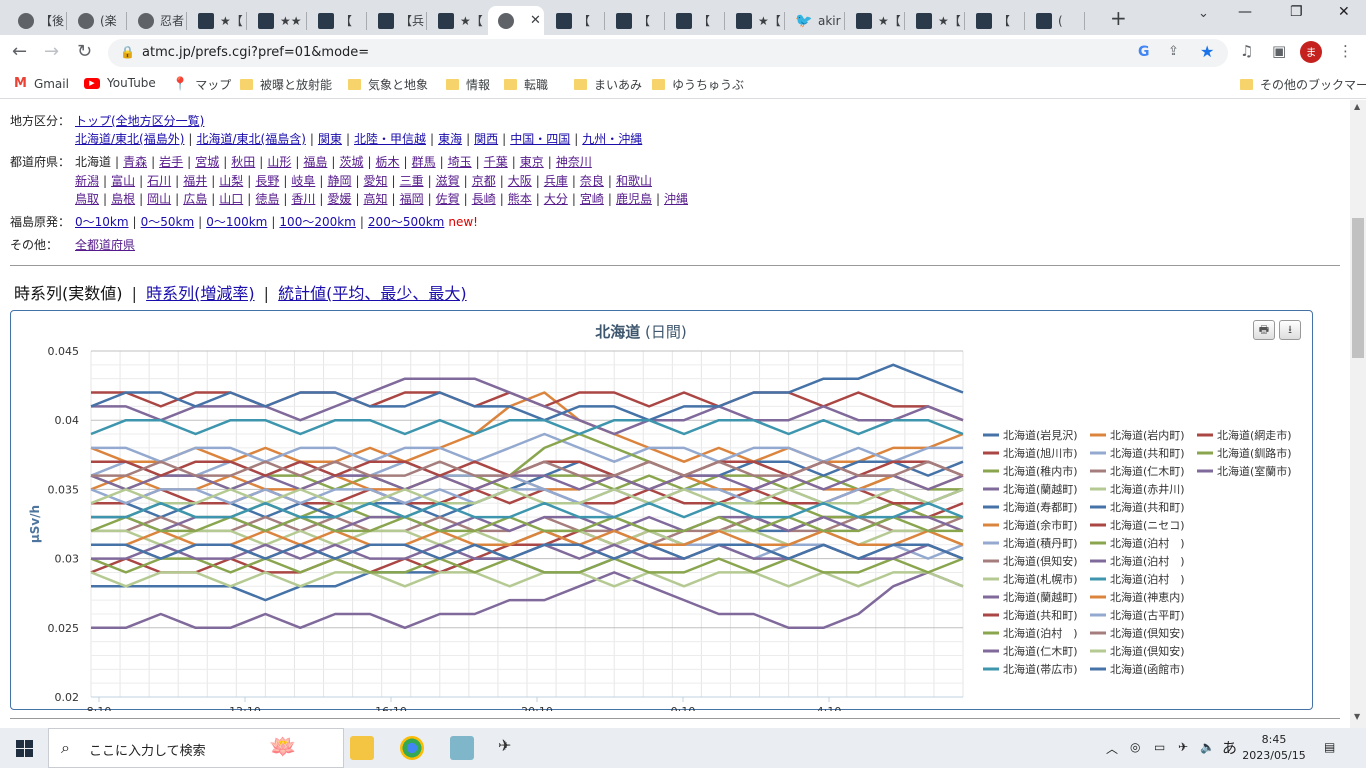 The width and height of the screenshot is (1366, 768). What do you see at coordinates (129, 139) in the screenshot?
I see `nav-link: 北海道/東北(福島外)` at bounding box center [129, 139].